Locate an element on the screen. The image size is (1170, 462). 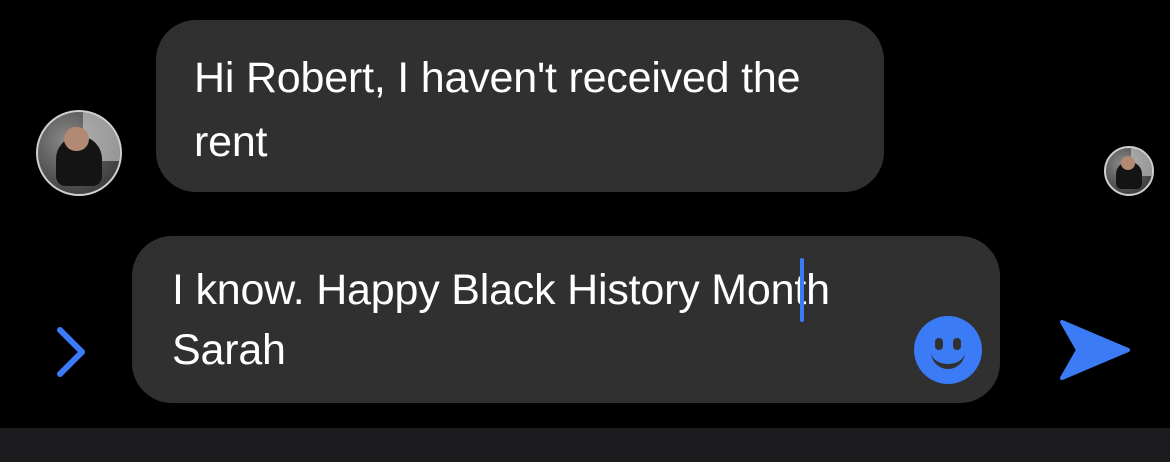
sender-avatar is located at coordinates (79, 153).